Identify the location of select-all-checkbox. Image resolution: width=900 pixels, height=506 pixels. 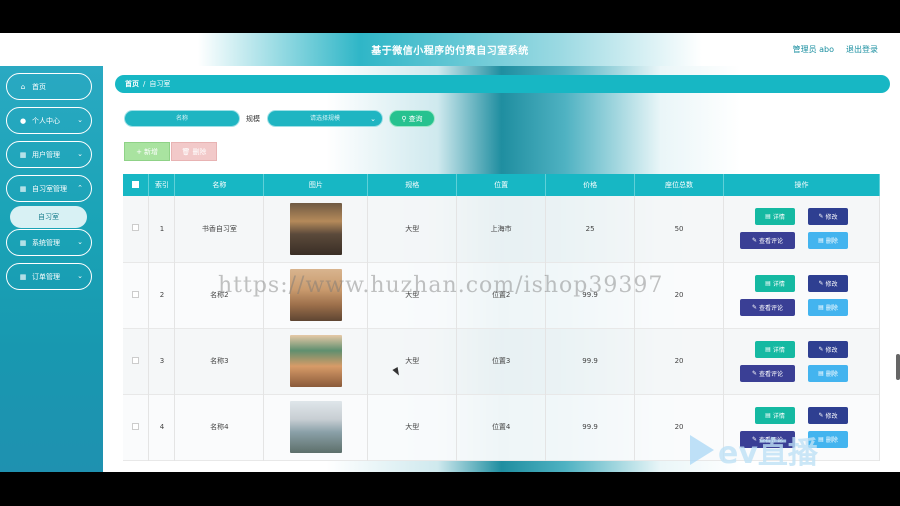
(136, 184).